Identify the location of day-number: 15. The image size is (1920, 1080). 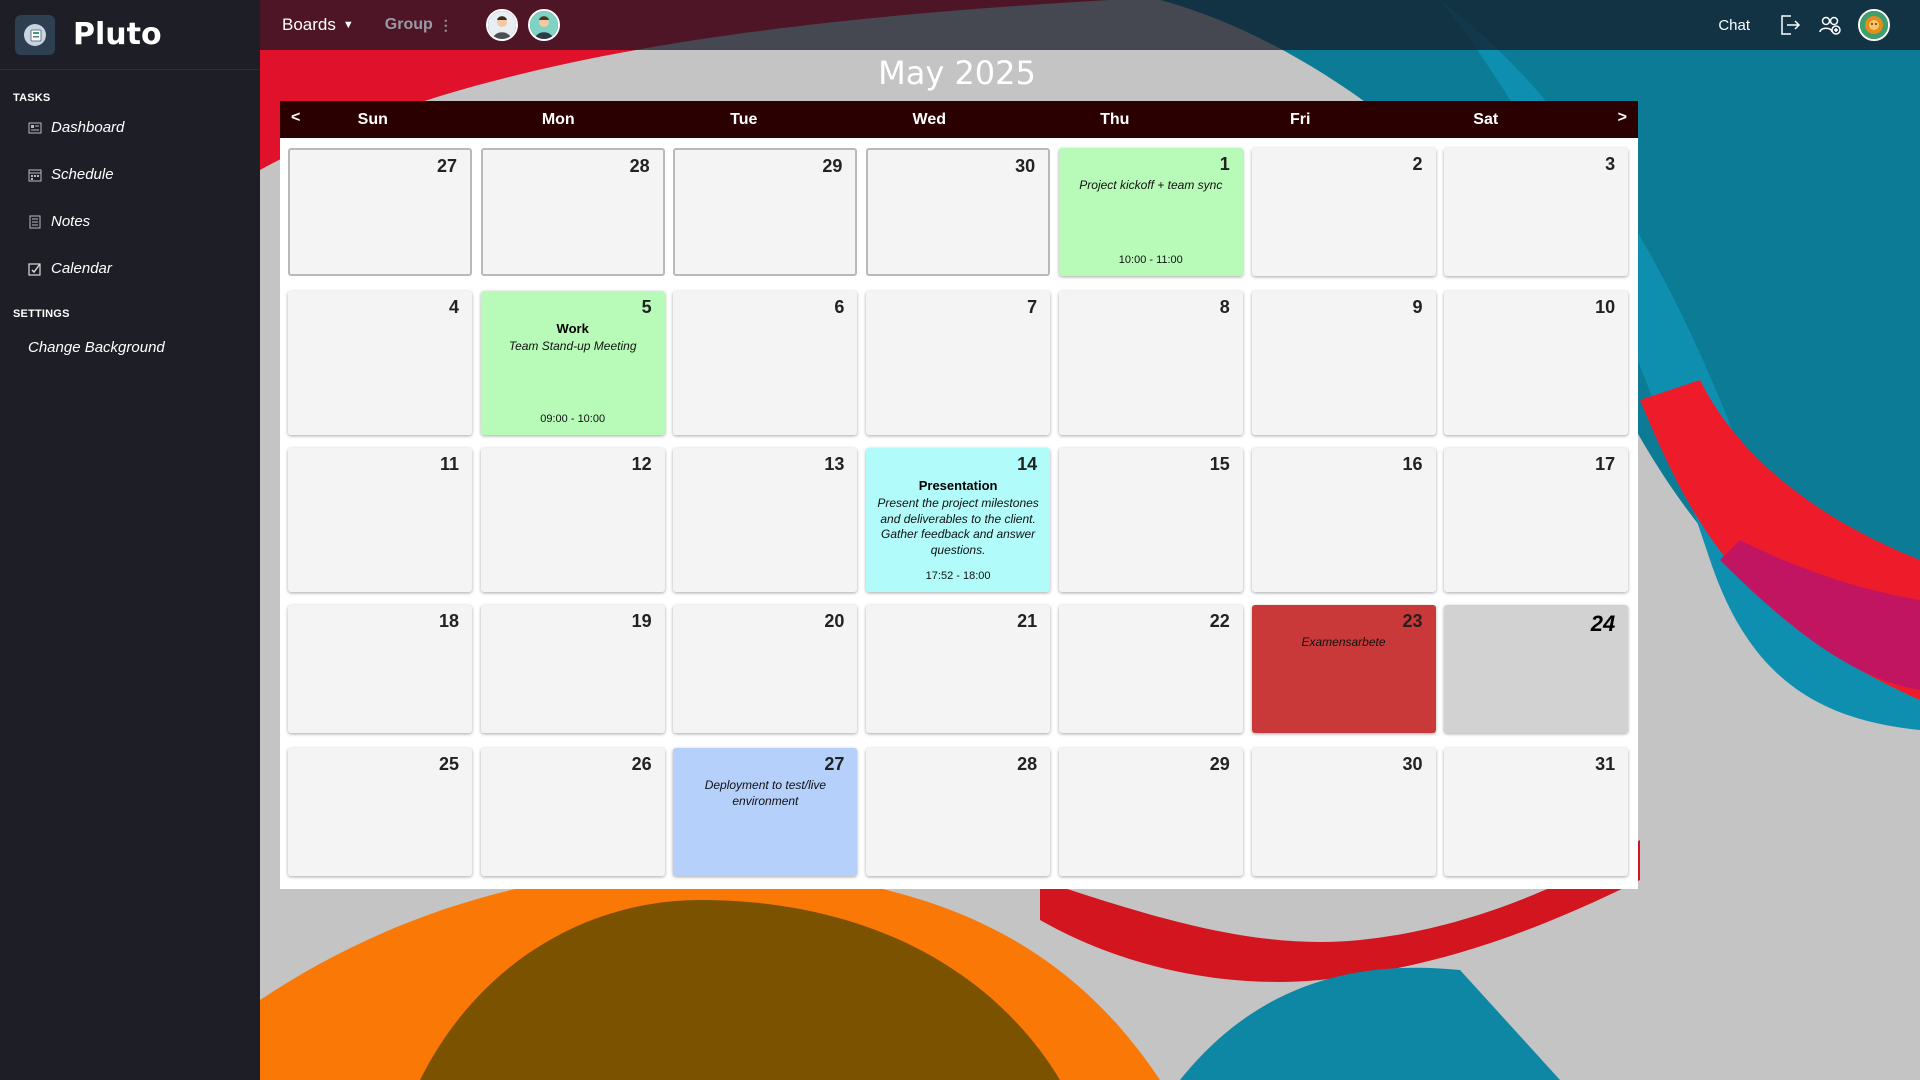
(1219, 464).